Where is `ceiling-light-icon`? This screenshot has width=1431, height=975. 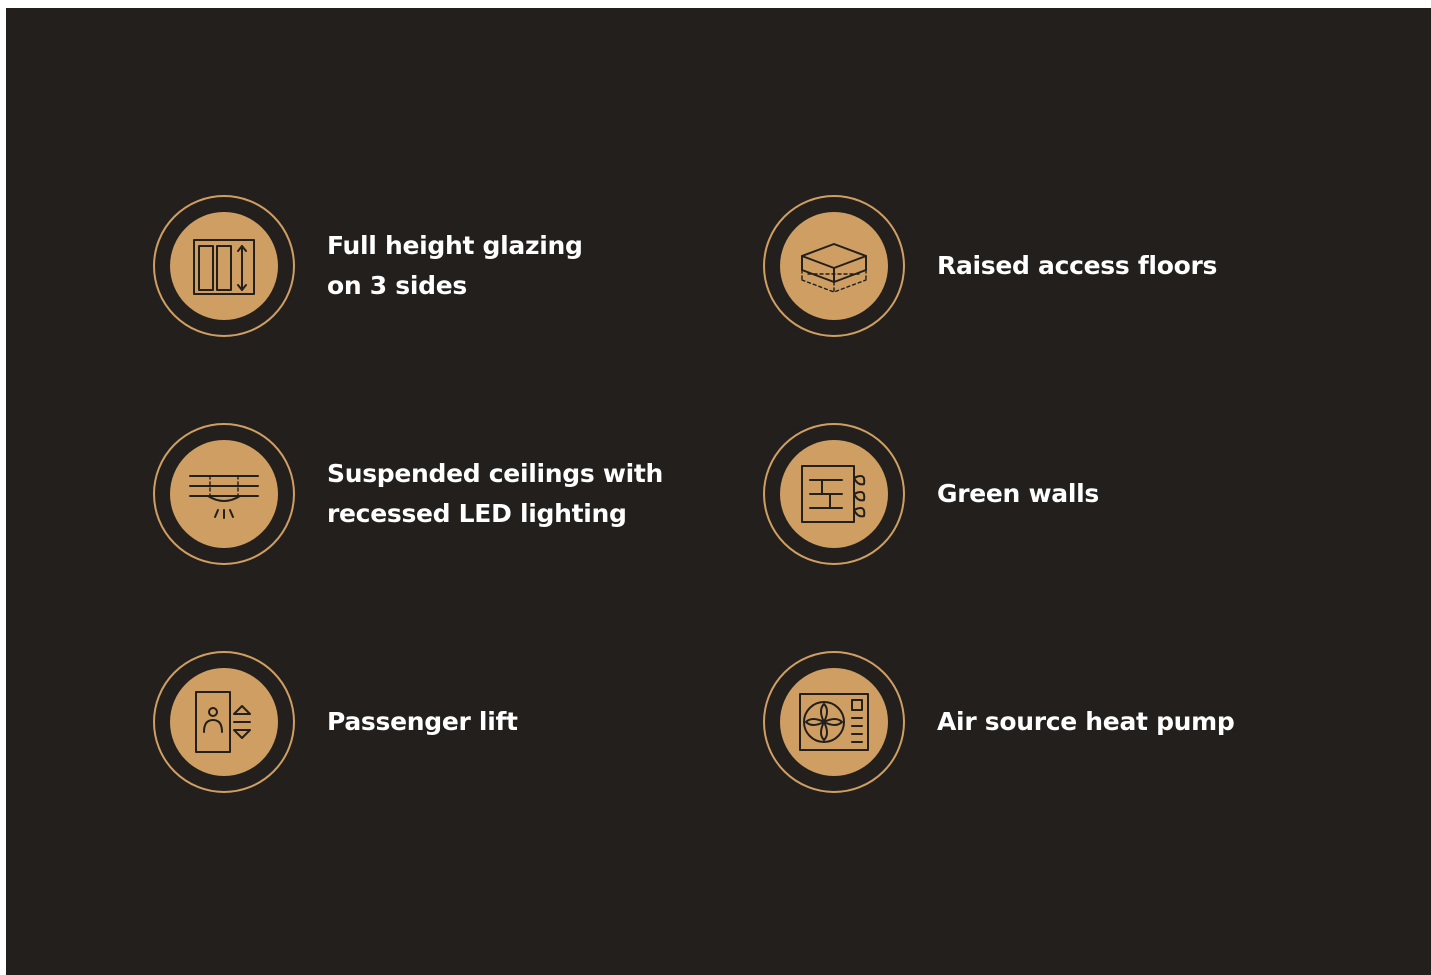 ceiling-light-icon is located at coordinates (224, 497).